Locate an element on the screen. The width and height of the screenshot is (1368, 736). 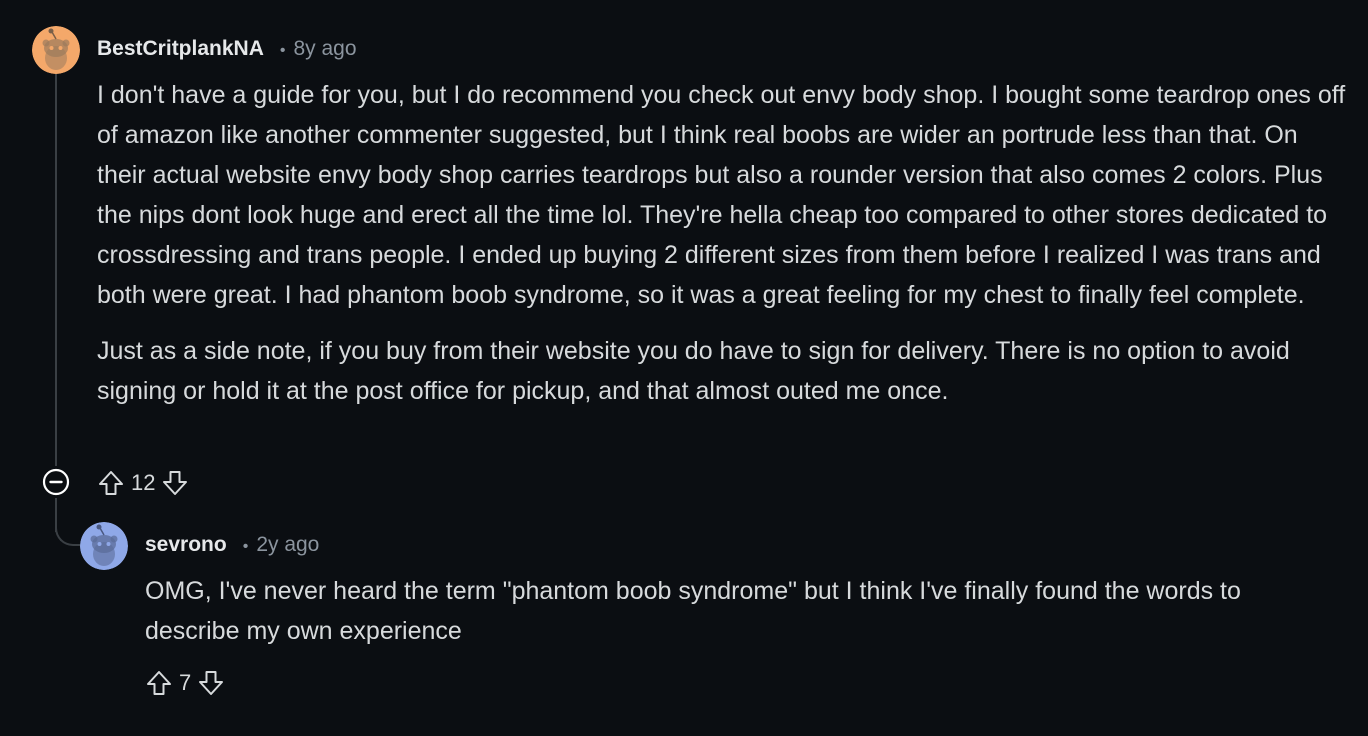
thread-line-curve is located at coordinates (69, 529).